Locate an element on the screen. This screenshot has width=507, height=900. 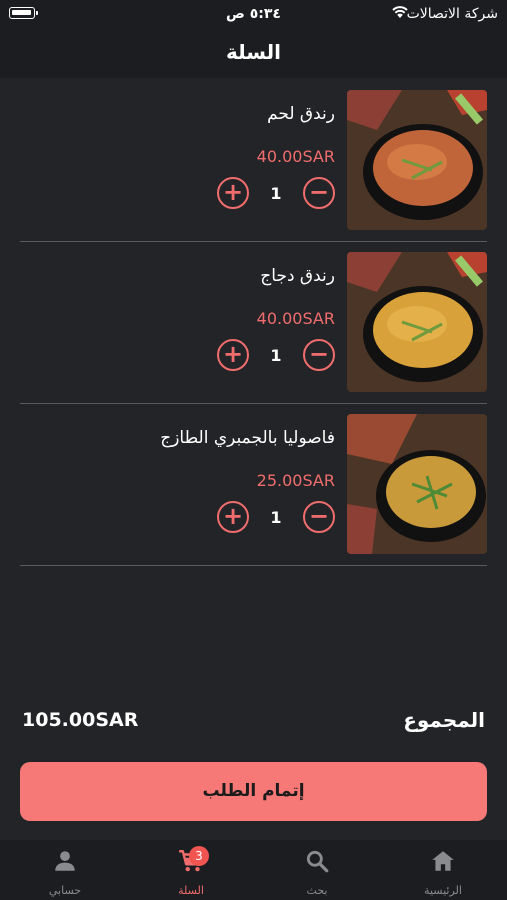
total-label: المجموع is located at coordinates (444, 720).